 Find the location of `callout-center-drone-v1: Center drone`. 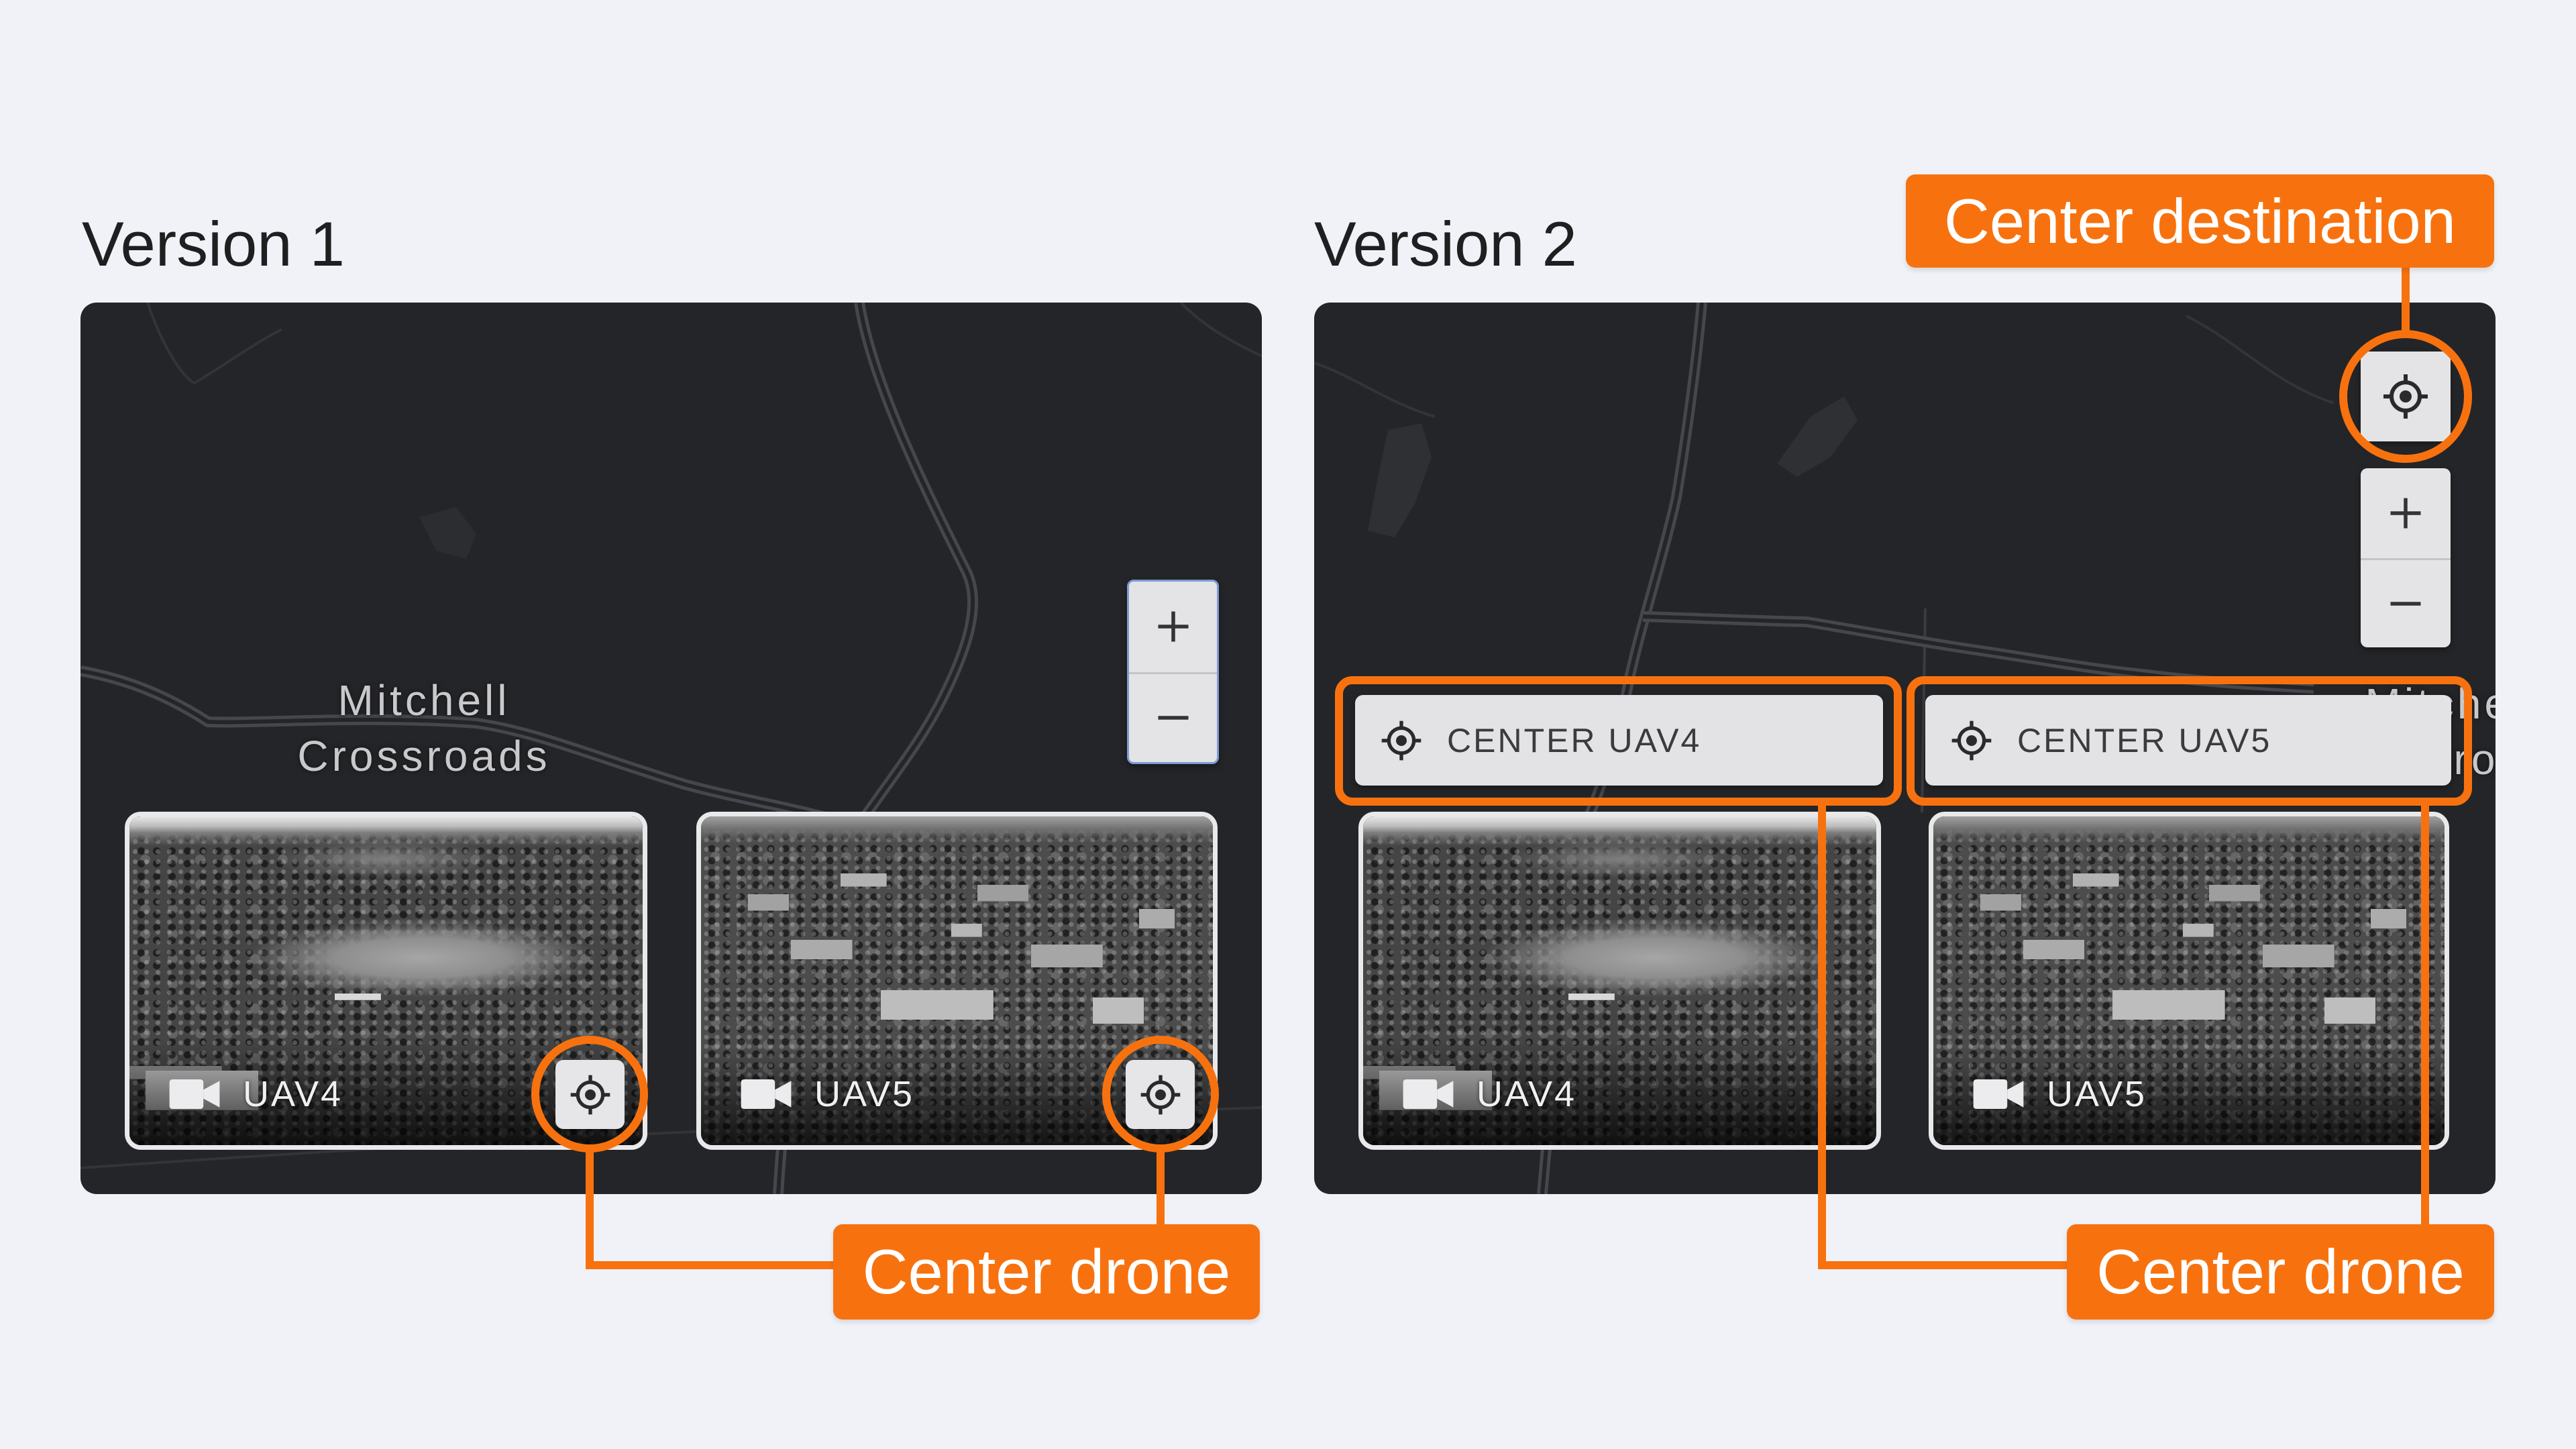

callout-center-drone-v1: Center drone is located at coordinates (1046, 1272).